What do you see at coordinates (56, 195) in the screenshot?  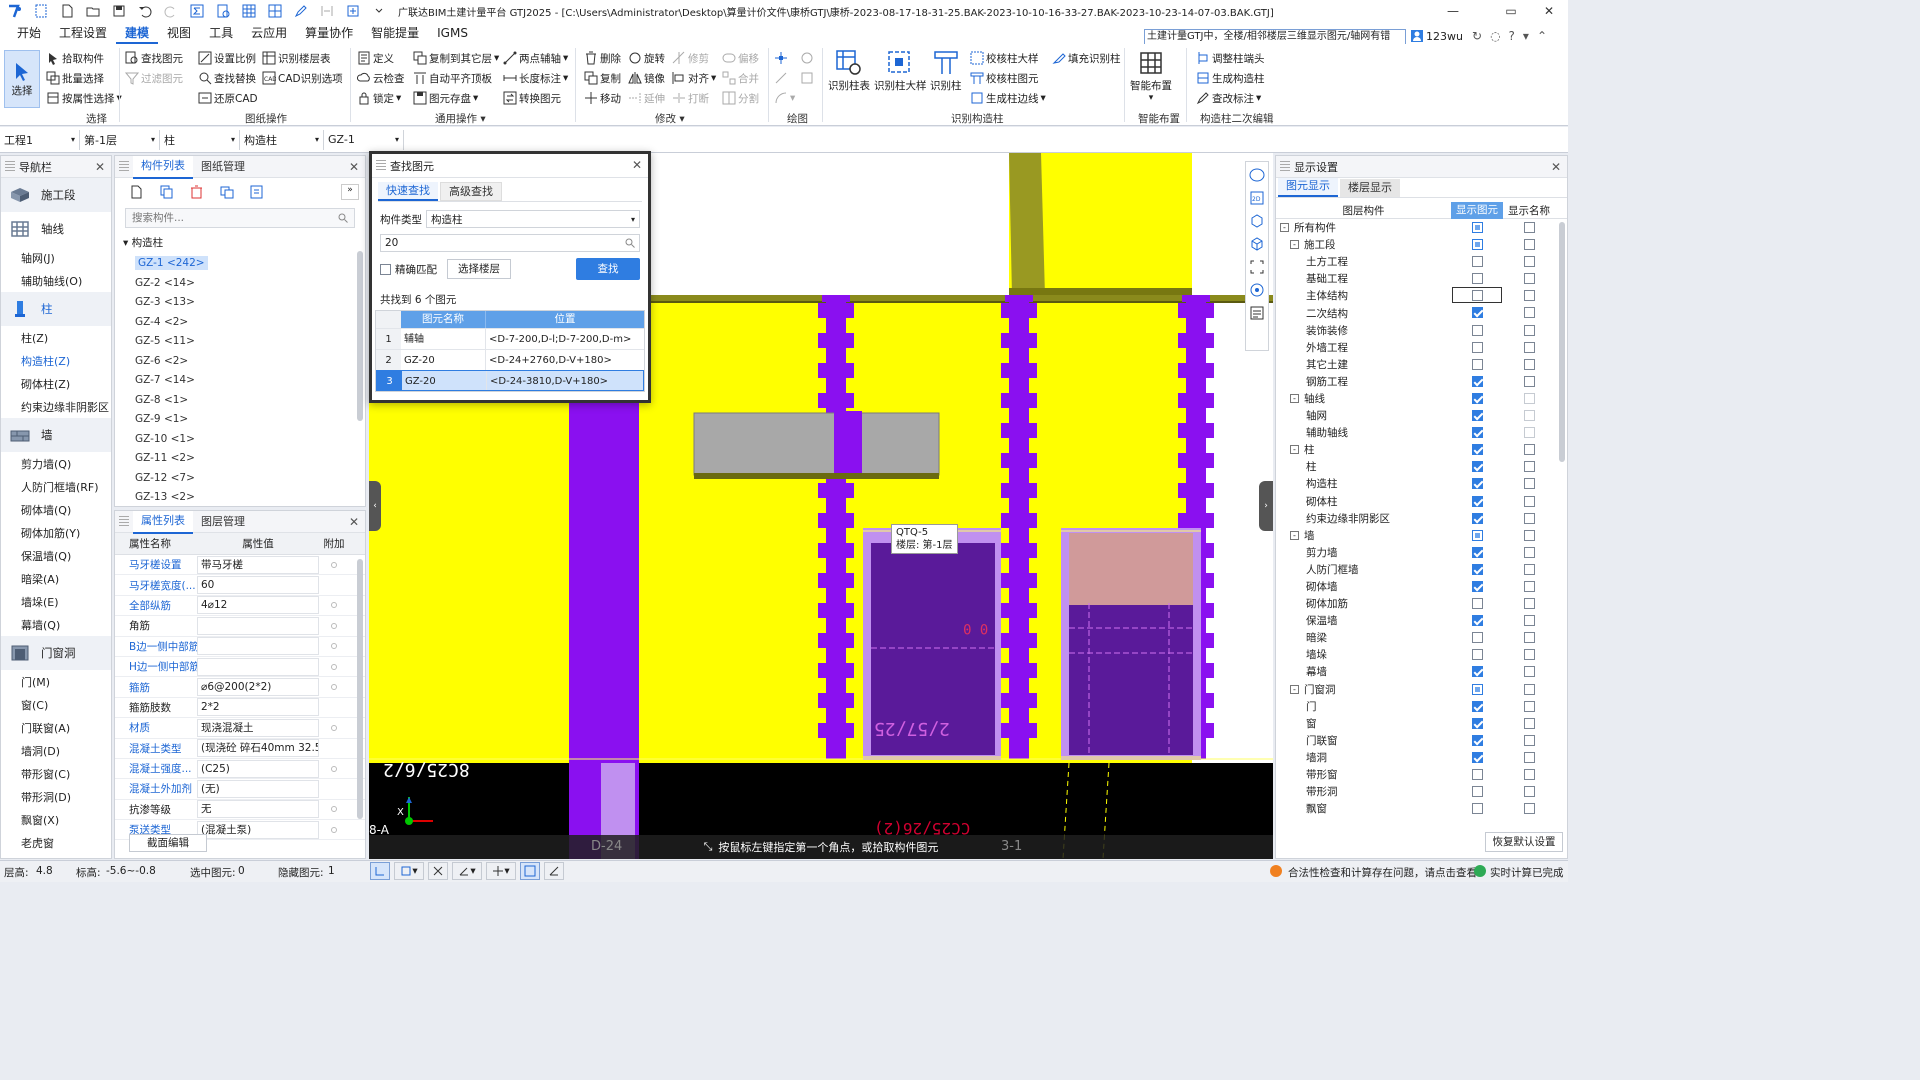 I see `nav-group-section: 施工段` at bounding box center [56, 195].